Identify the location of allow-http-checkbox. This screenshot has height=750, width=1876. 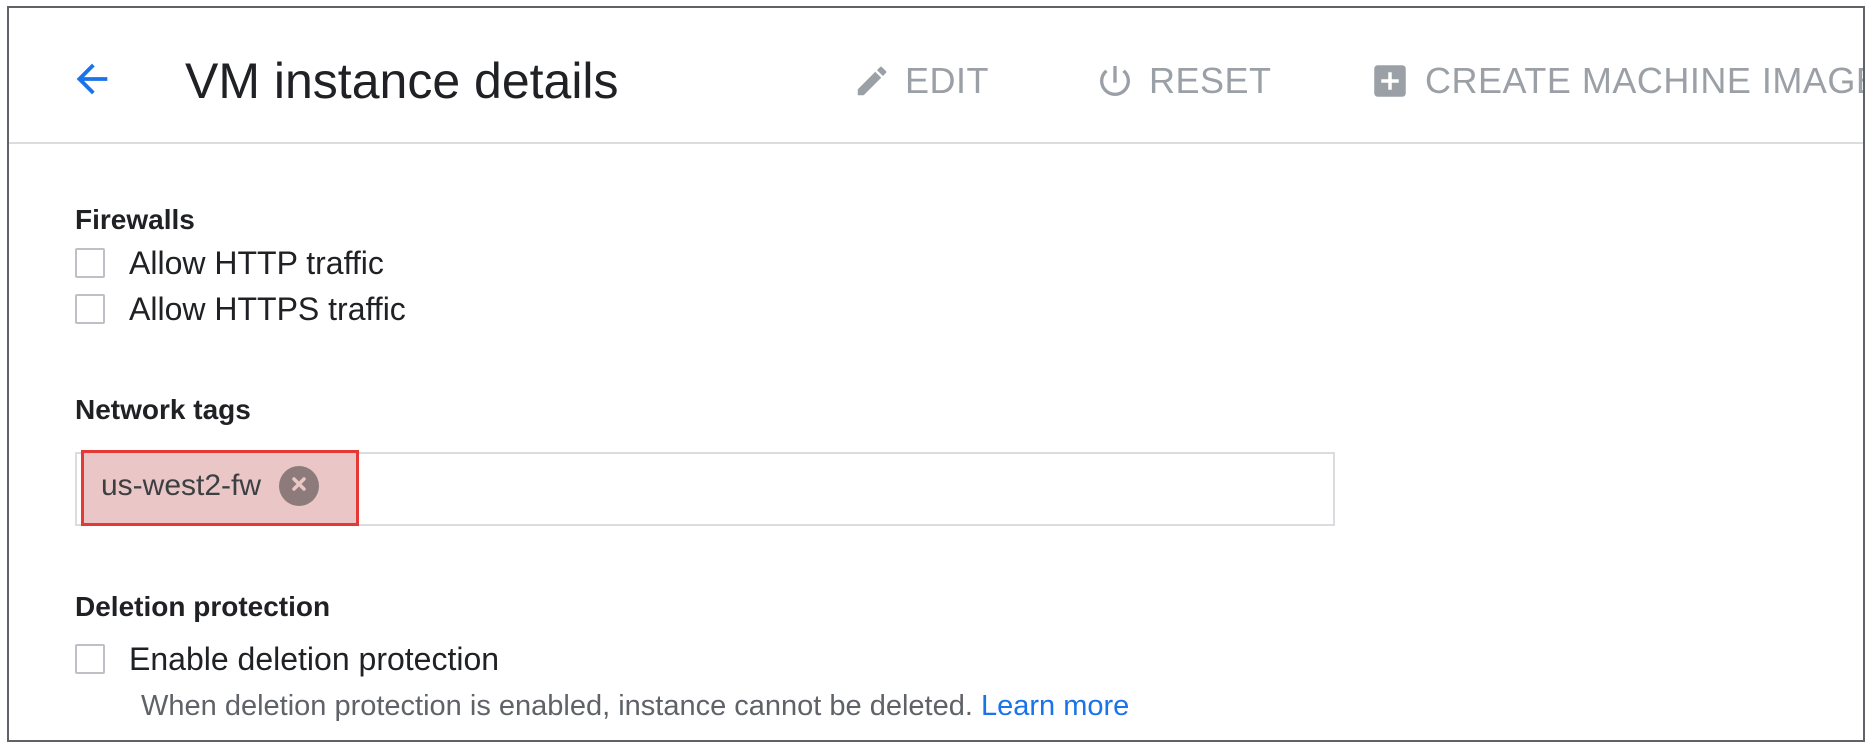
(90, 263).